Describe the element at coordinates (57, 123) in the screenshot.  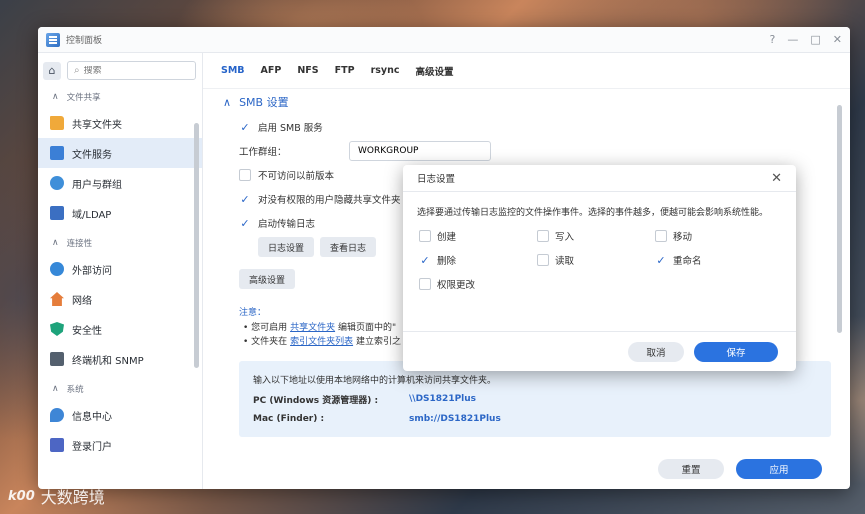
I see `shared-folder-icon` at that location.